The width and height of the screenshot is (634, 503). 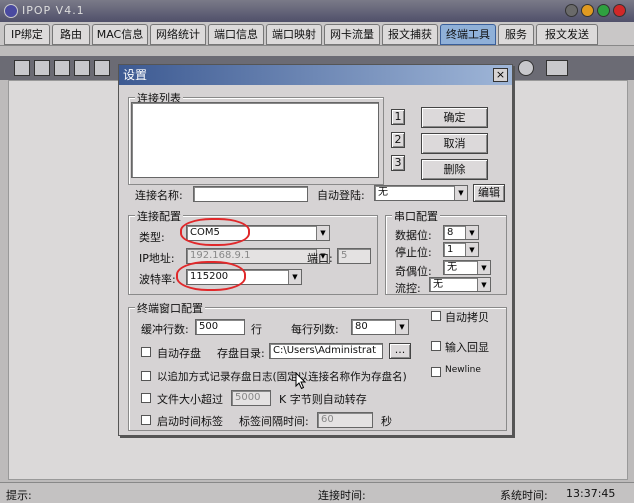 What do you see at coordinates (315, 75) in the screenshot?
I see `dialog-titlebar: 设置` at bounding box center [315, 75].